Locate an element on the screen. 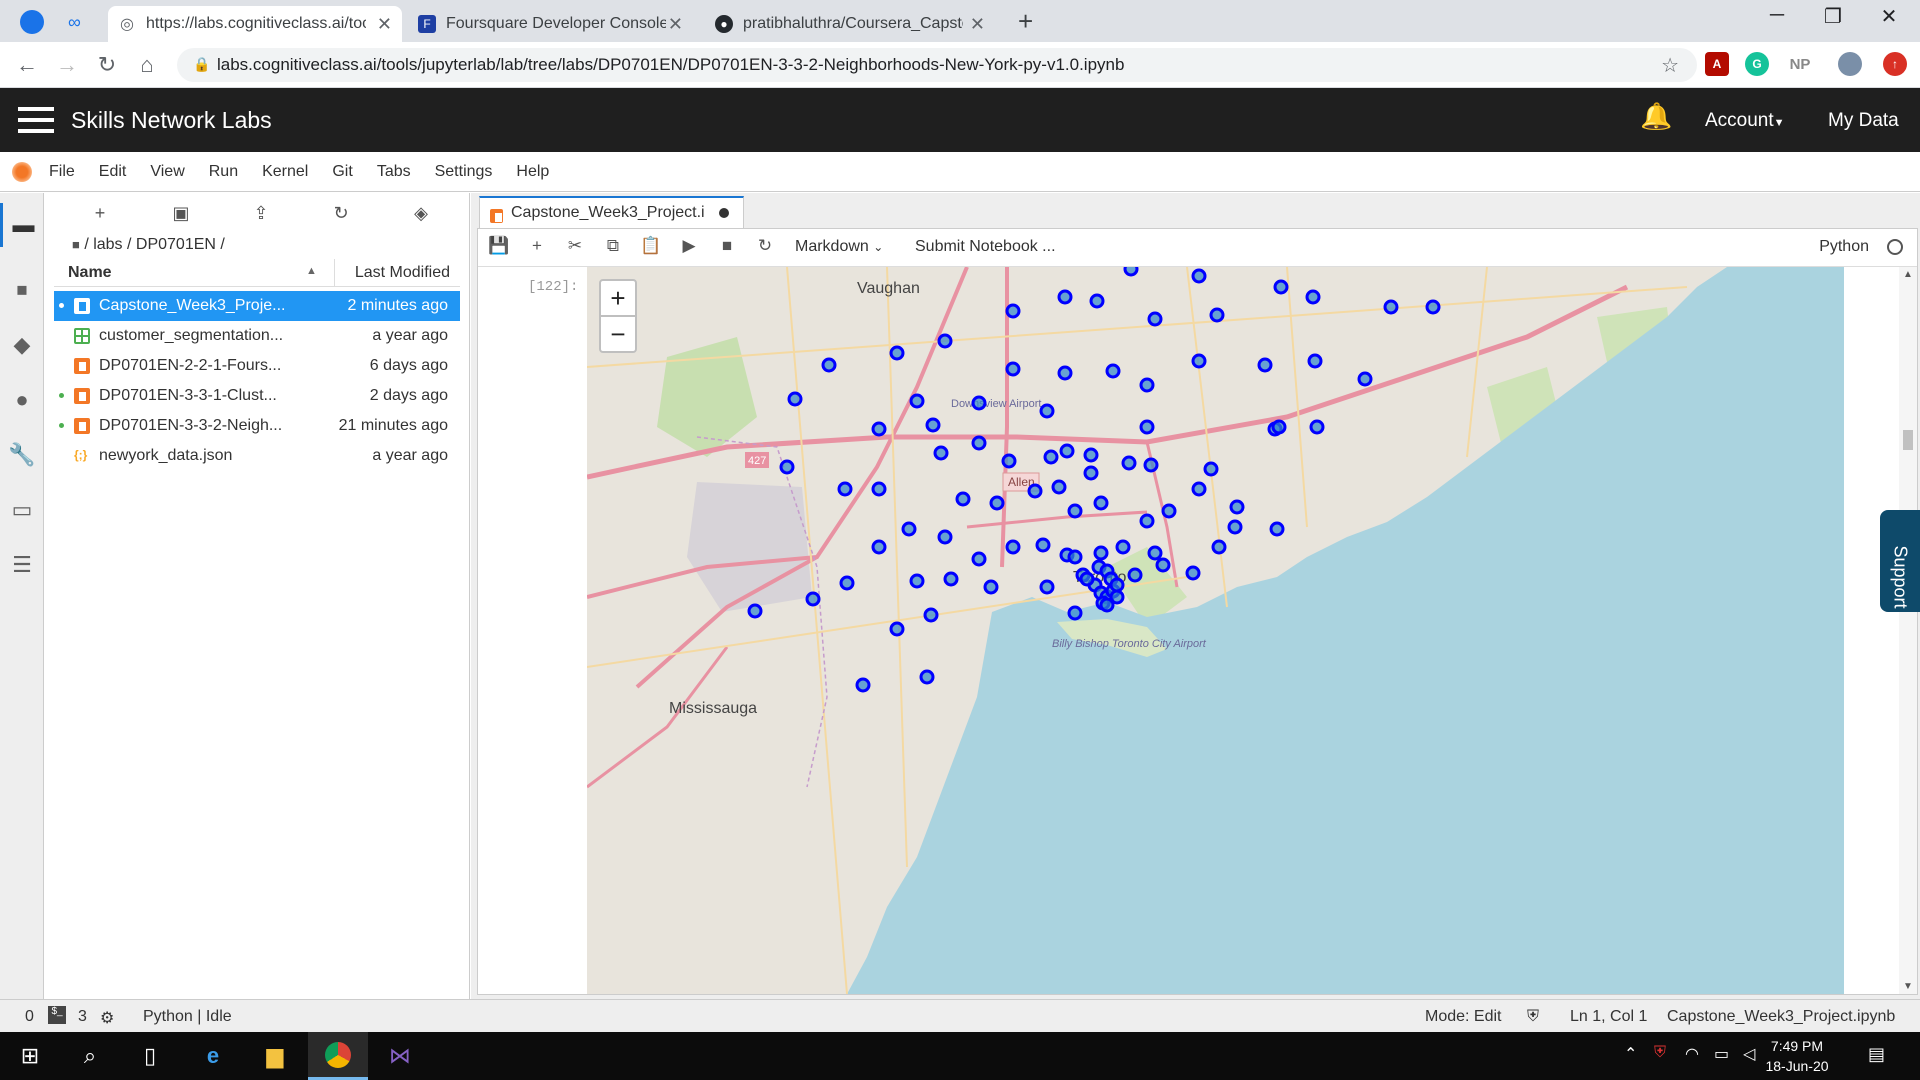  menu-edit: Edit is located at coordinates (113, 172).